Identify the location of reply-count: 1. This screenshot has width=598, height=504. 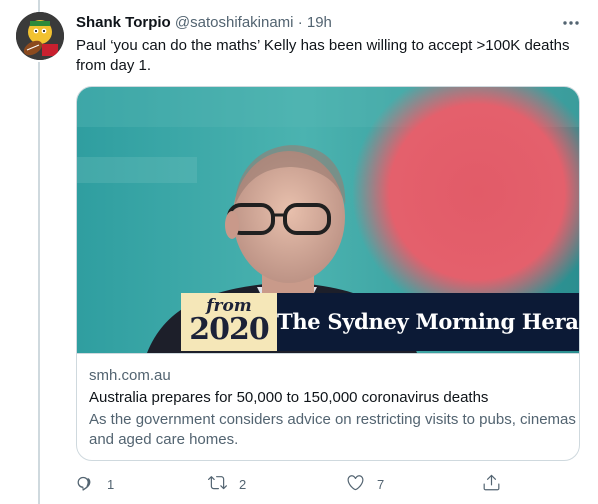
(111, 484).